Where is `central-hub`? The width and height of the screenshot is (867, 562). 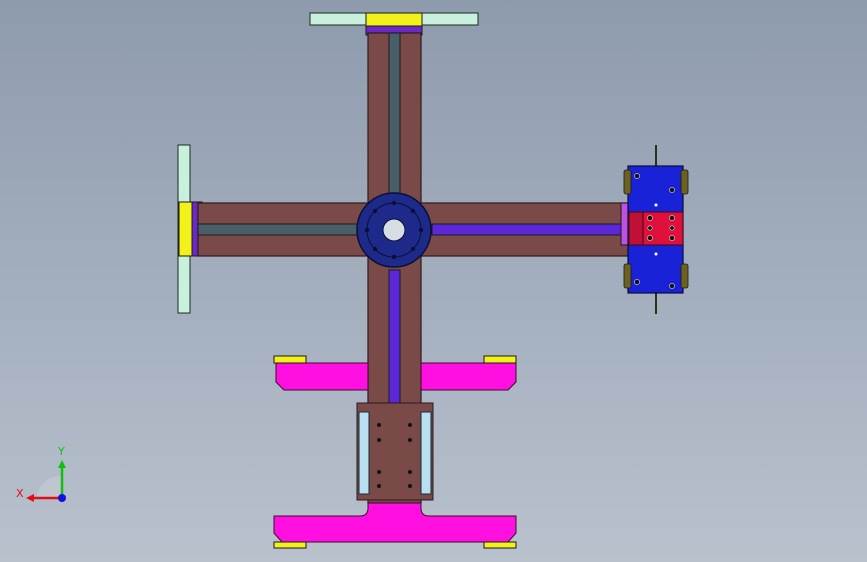 central-hub is located at coordinates (394, 230).